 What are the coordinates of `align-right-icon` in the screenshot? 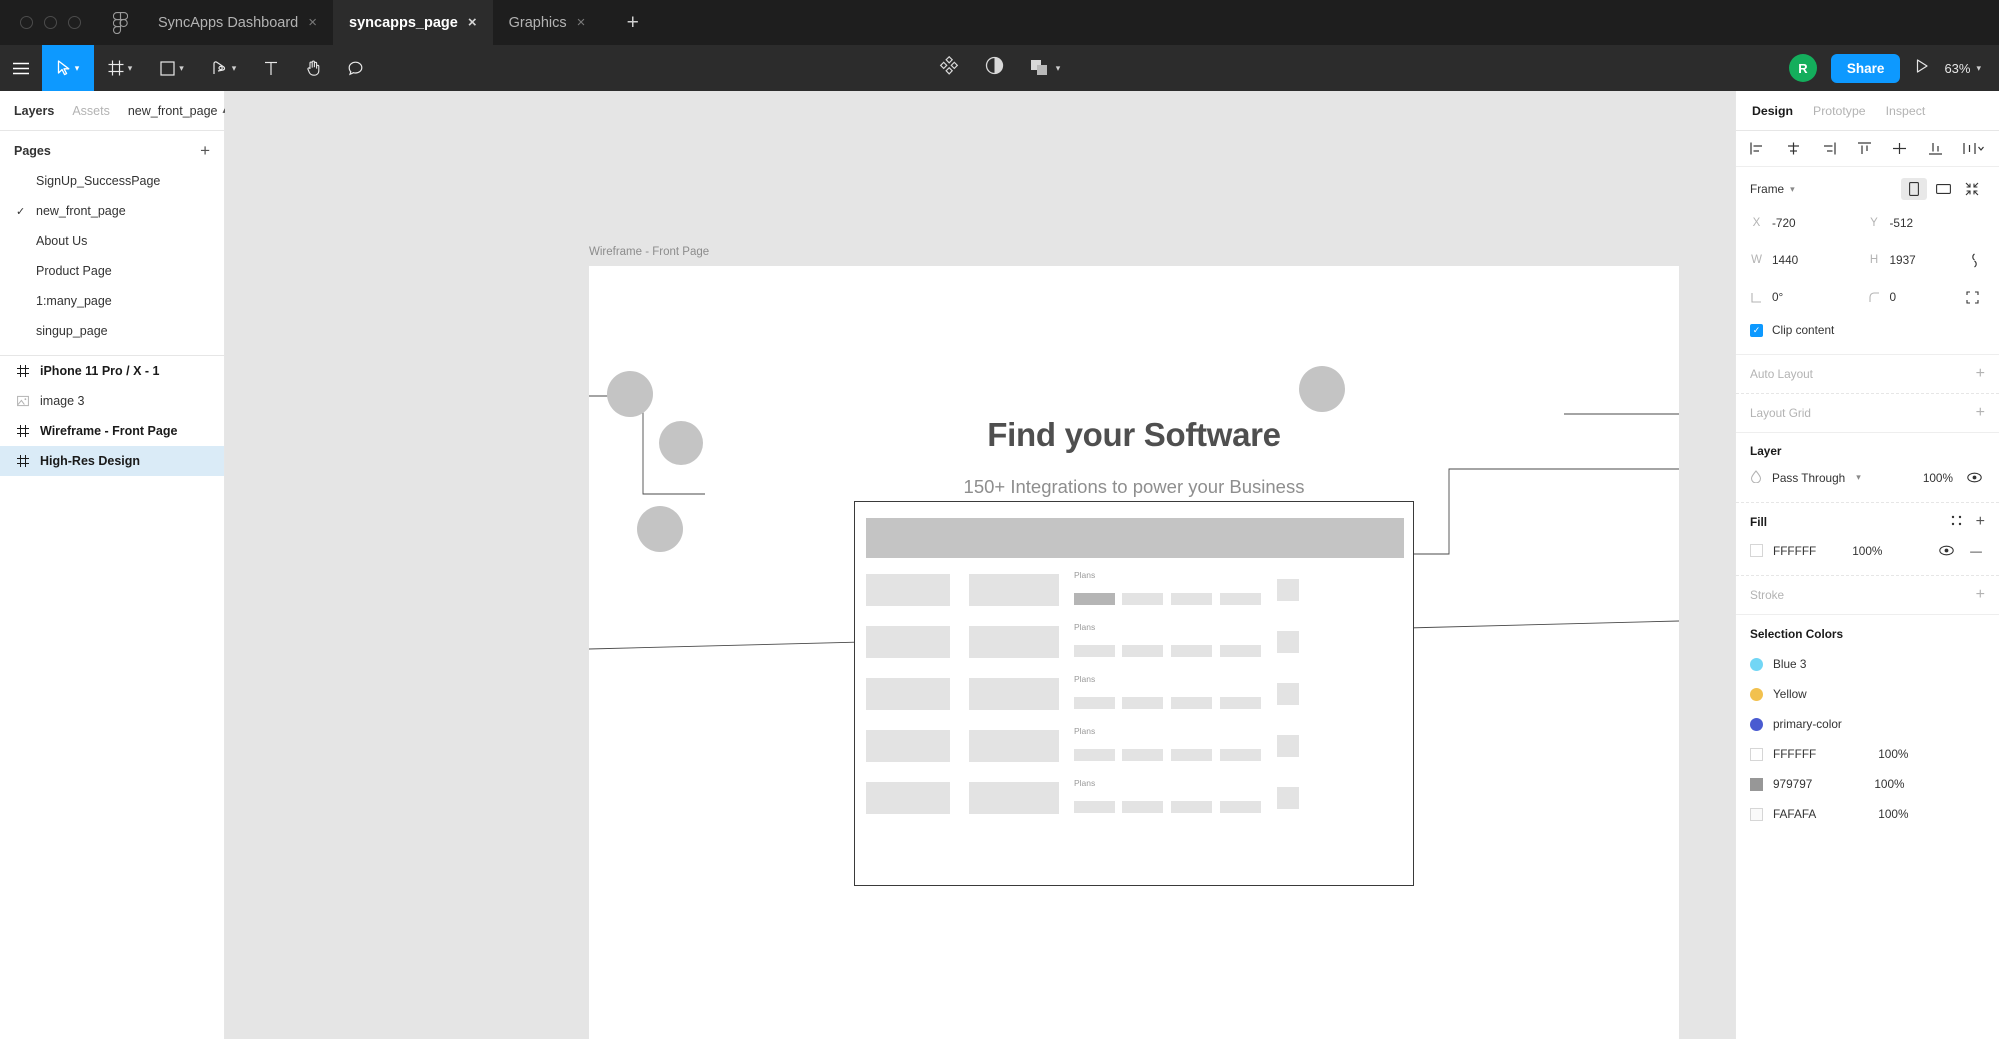 It's located at (1828, 148).